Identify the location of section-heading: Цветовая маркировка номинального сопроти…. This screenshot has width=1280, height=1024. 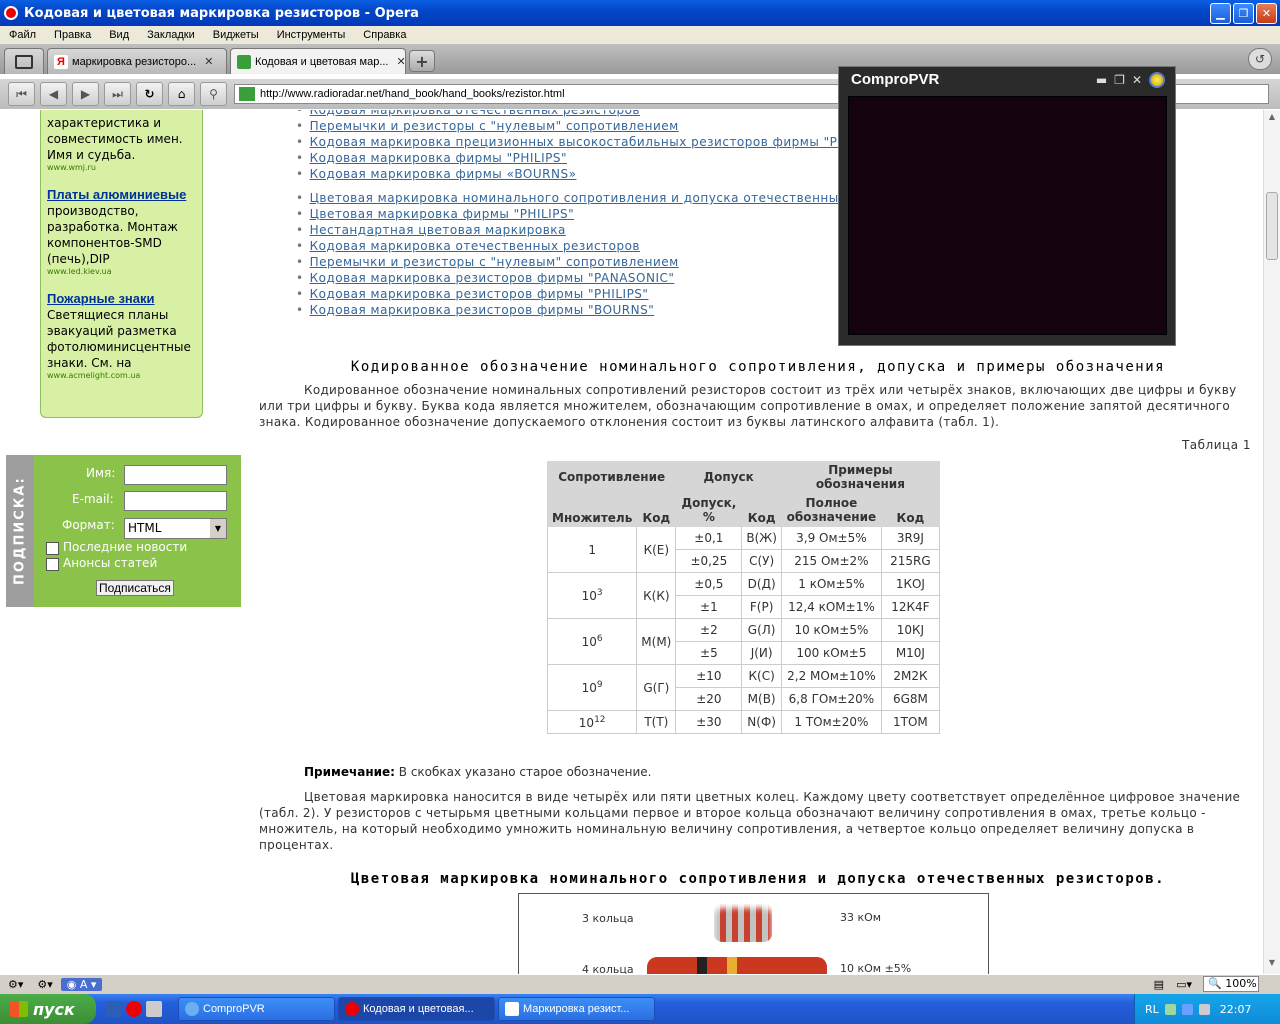
(758, 879).